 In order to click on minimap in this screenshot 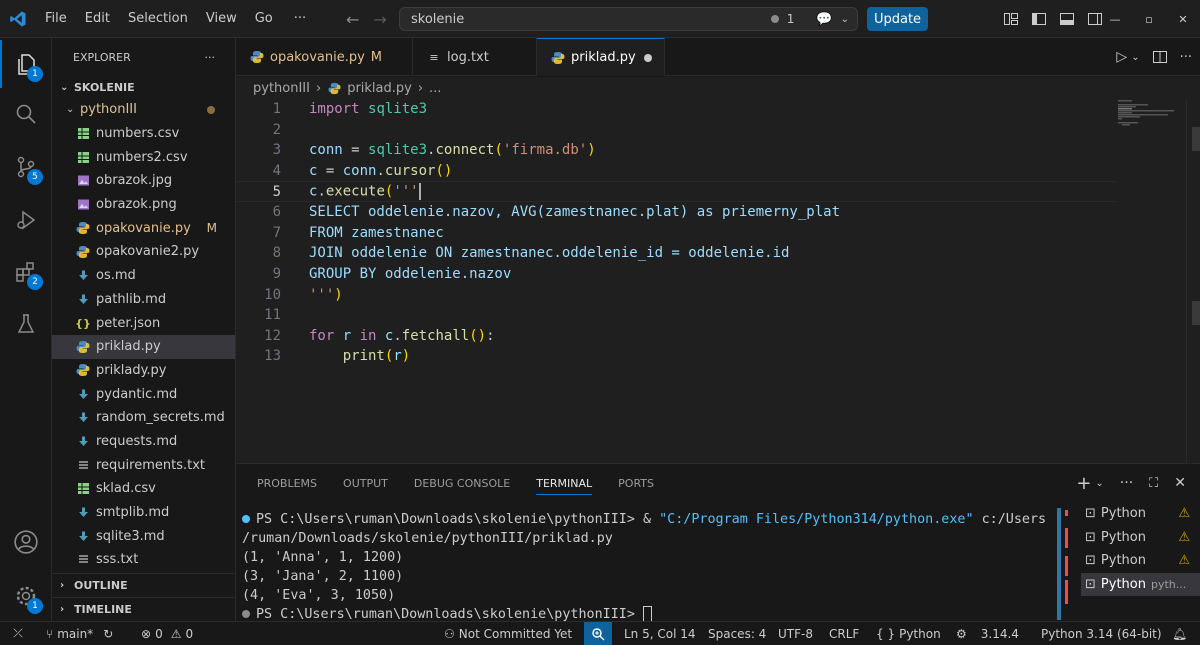, I will do `click(1153, 119)`.